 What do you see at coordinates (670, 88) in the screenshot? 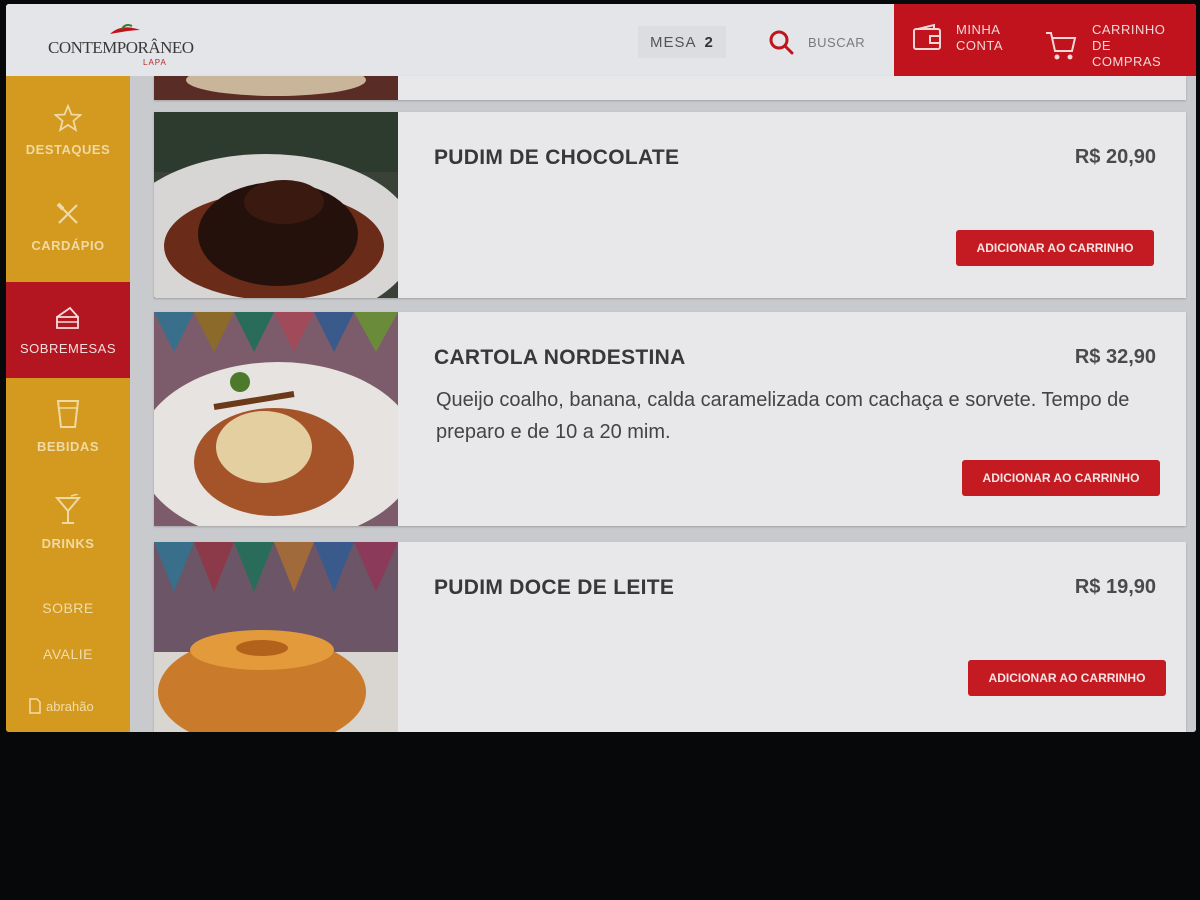
I see `list-item` at bounding box center [670, 88].